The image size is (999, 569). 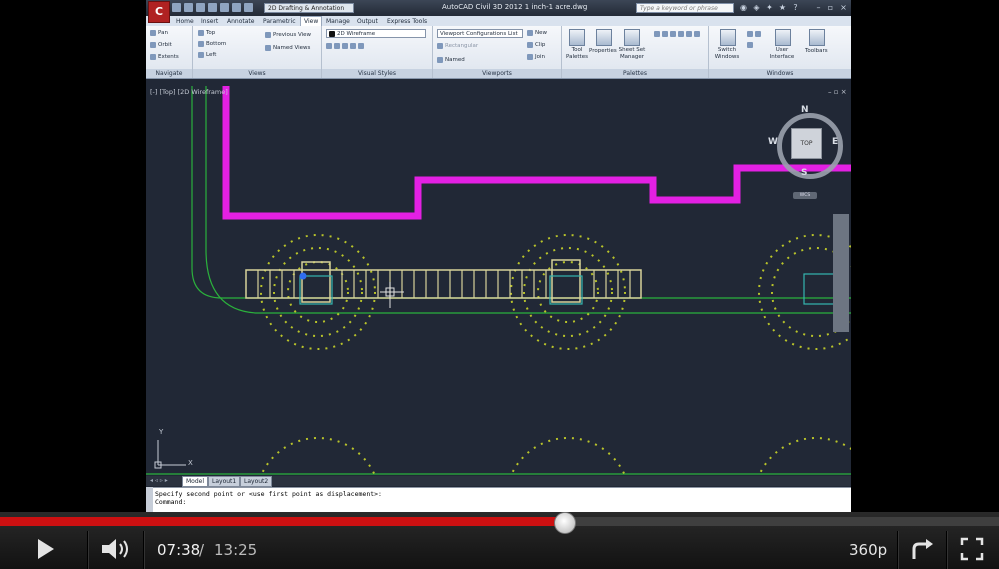 What do you see at coordinates (680, 34) in the screenshot?
I see `palette-small-icons` at bounding box center [680, 34].